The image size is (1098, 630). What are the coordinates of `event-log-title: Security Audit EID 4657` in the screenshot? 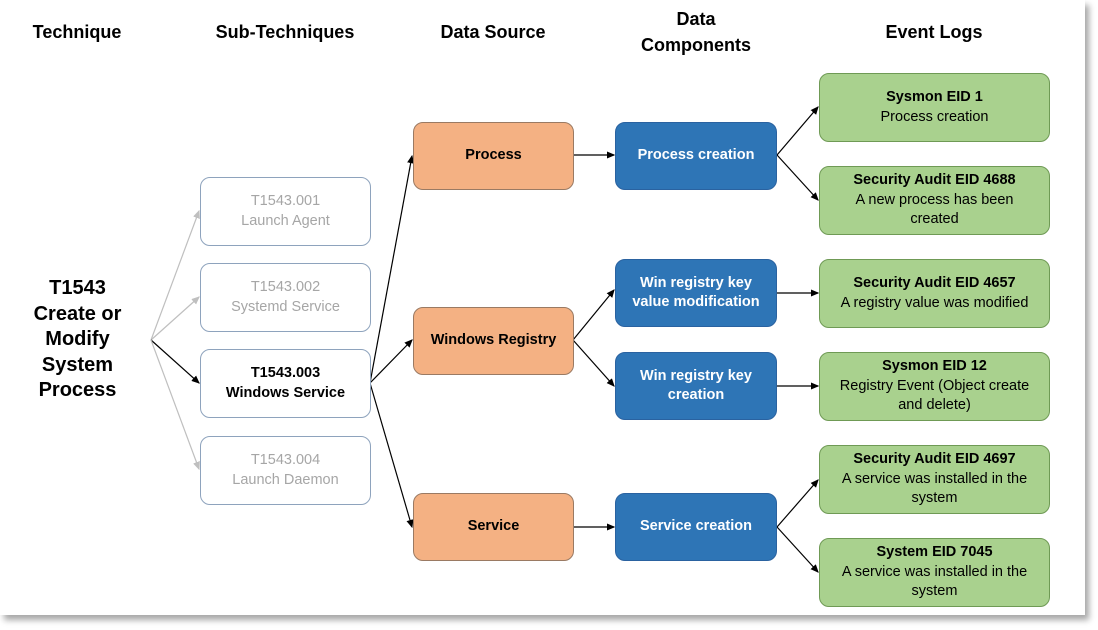 It's located at (934, 283).